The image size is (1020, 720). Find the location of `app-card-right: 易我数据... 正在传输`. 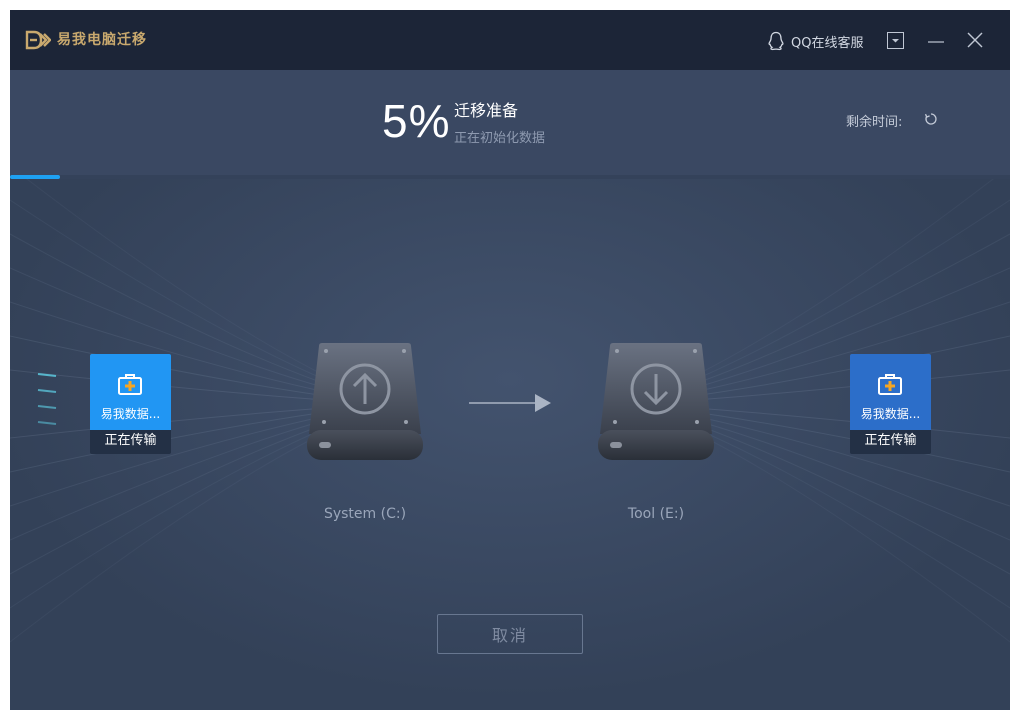

app-card-right: 易我数据... 正在传输 is located at coordinates (890, 404).